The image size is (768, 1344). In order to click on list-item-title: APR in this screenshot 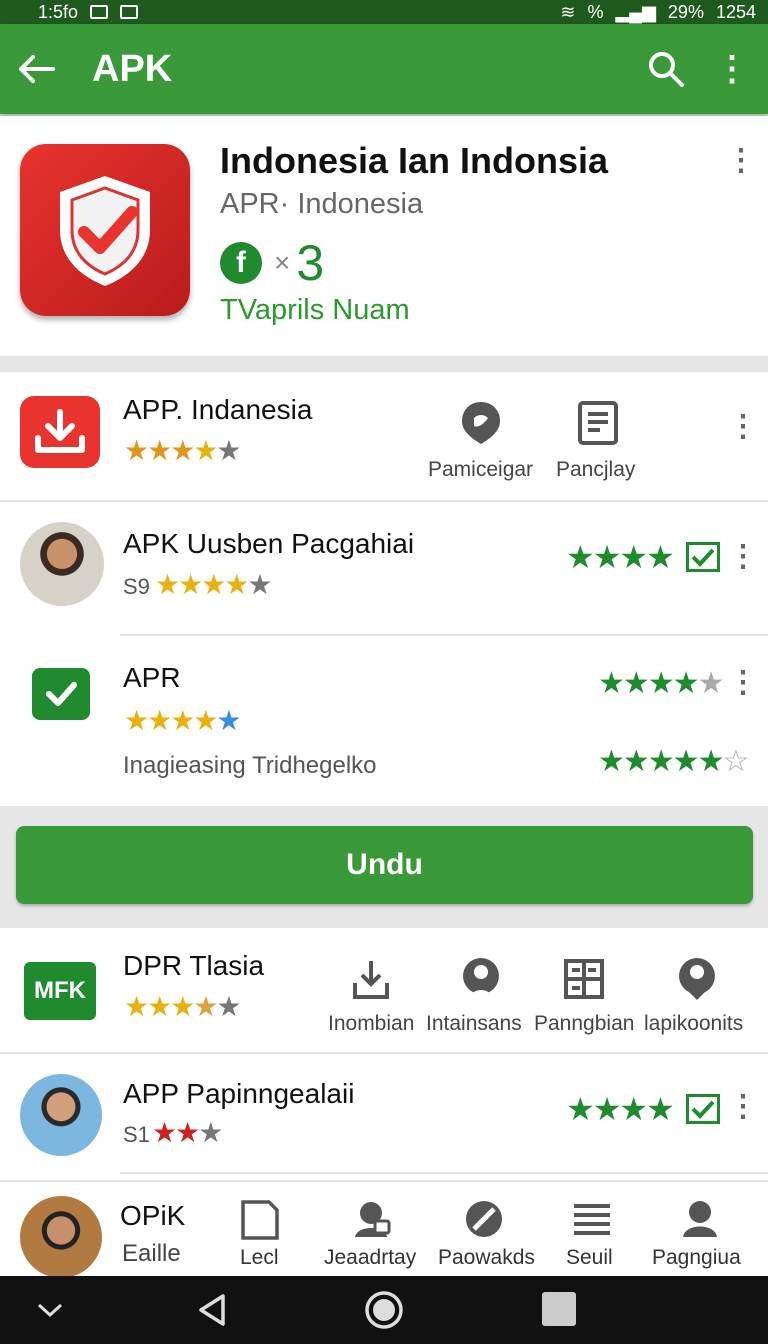, I will do `click(152, 678)`.